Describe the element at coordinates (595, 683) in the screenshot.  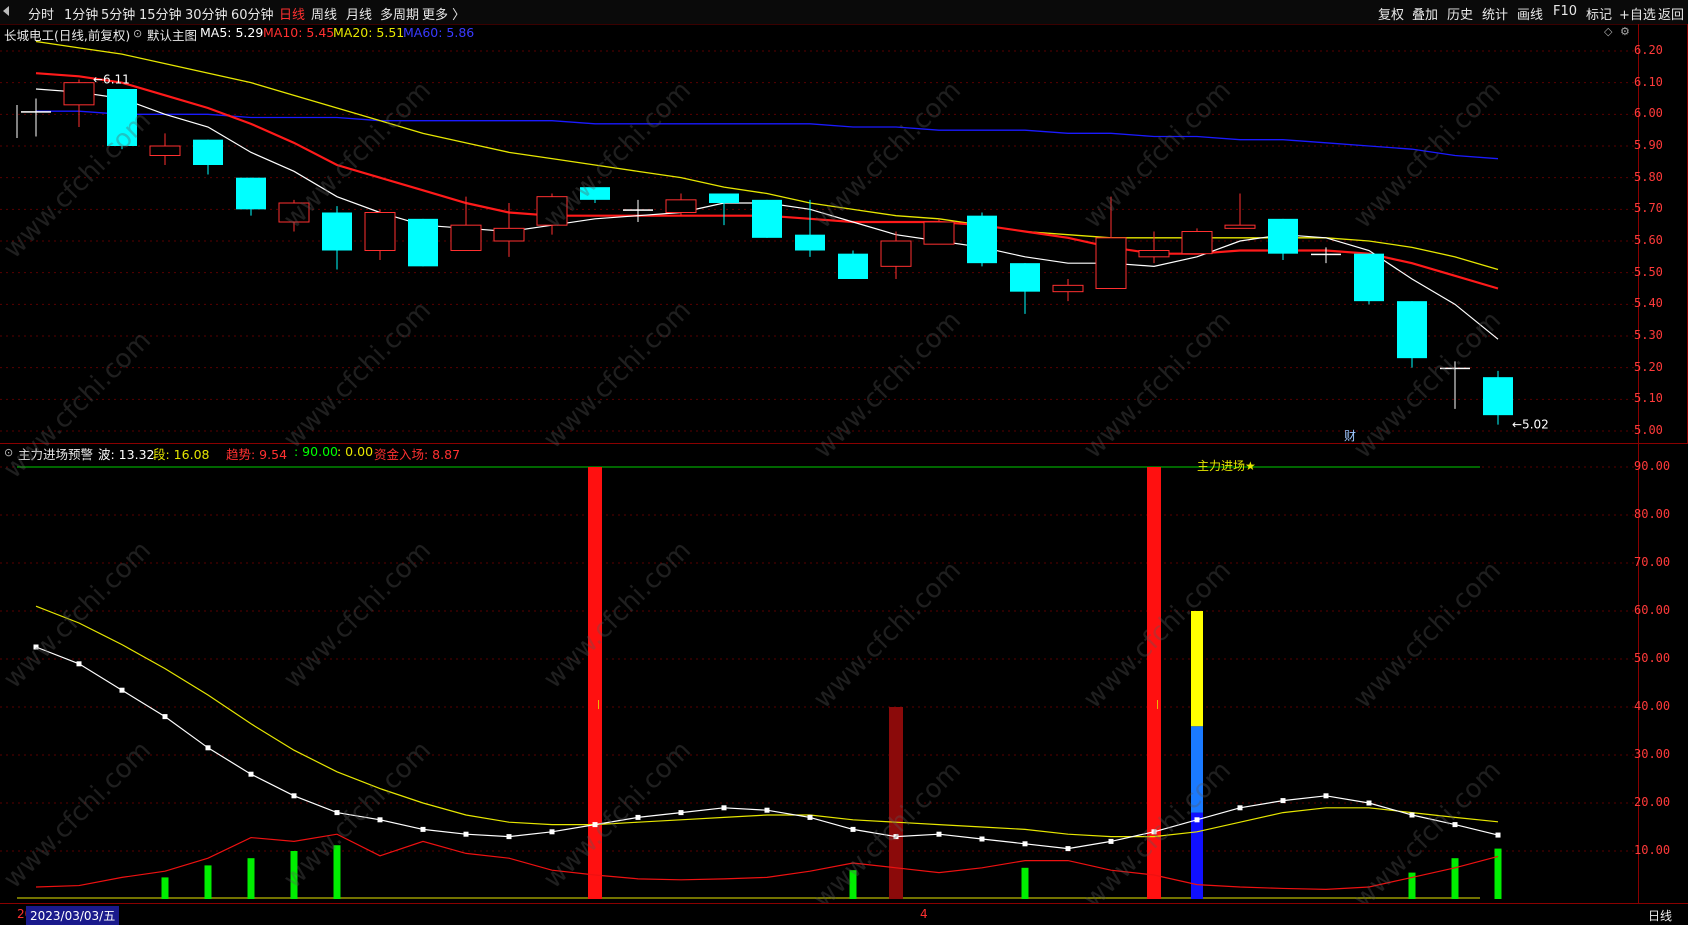
I see `signal-bar` at that location.